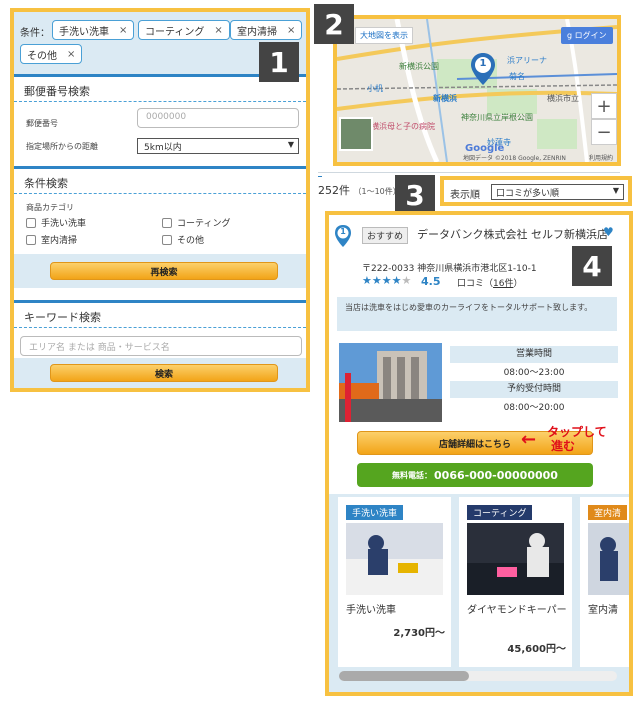  Describe the element at coordinates (449, 269) in the screenshot. I see `shop-address: 〒222-0033 神奈川県横浜市港北区1-10-1` at that location.